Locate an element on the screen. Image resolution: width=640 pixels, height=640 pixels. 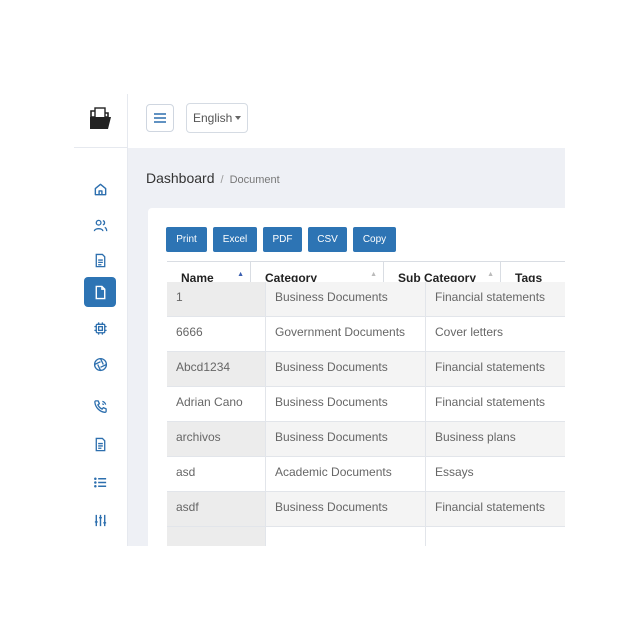
breadcrumb-dashboard: Dashboard is located at coordinates (180, 178).